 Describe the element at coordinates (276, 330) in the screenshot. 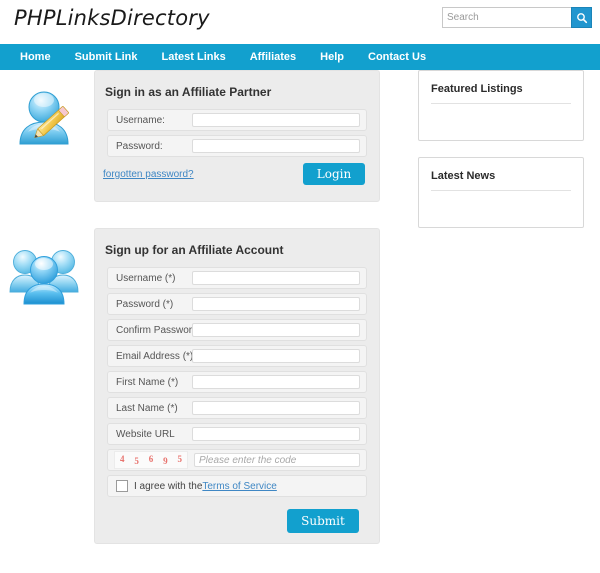

I see `signup-confirm-password-input` at that location.